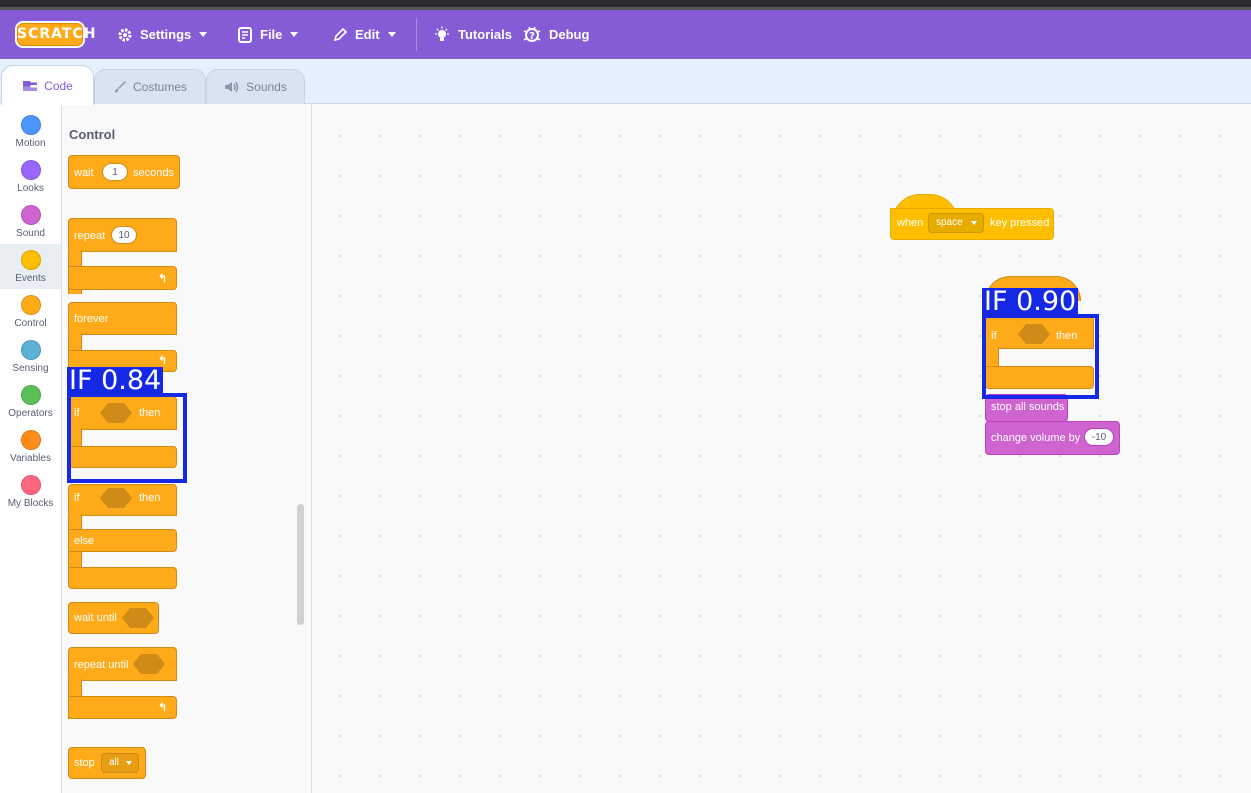  What do you see at coordinates (90, 236) in the screenshot?
I see `repeat-label: repeat` at bounding box center [90, 236].